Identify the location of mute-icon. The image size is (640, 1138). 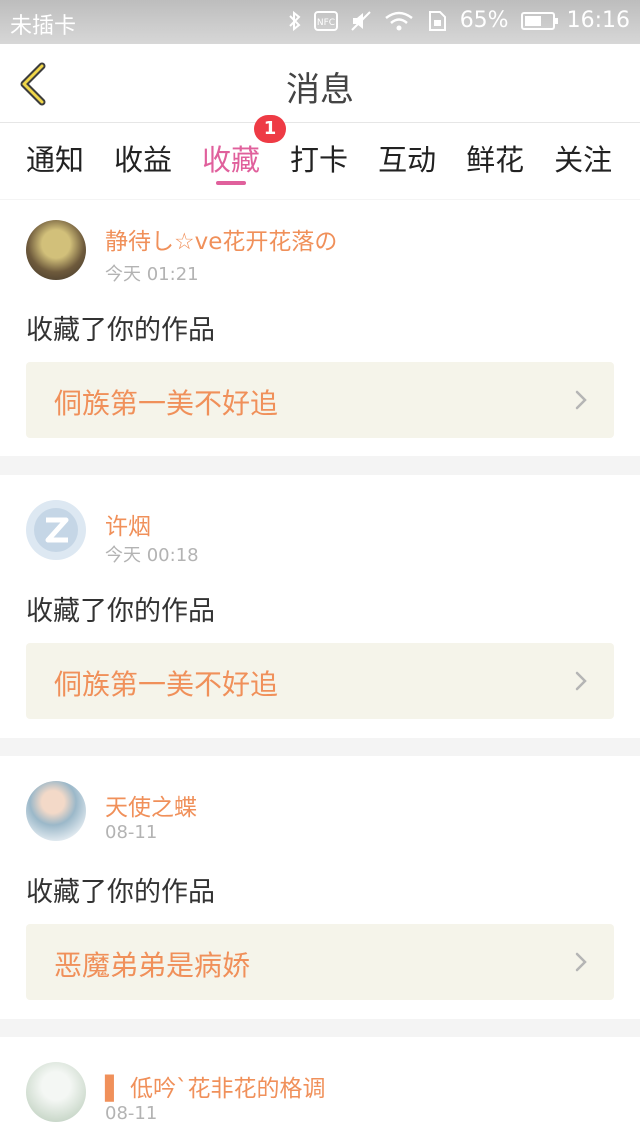
(361, 21).